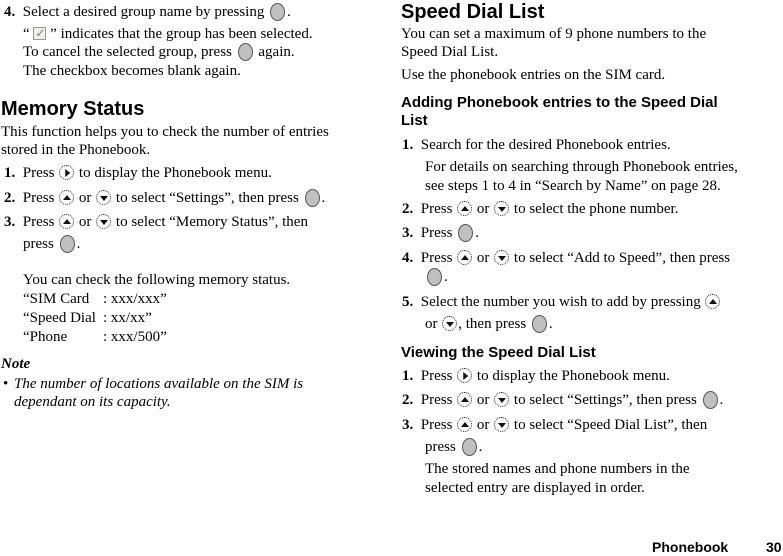  I want to click on footer-section-name: Phonebook, so click(690, 547).